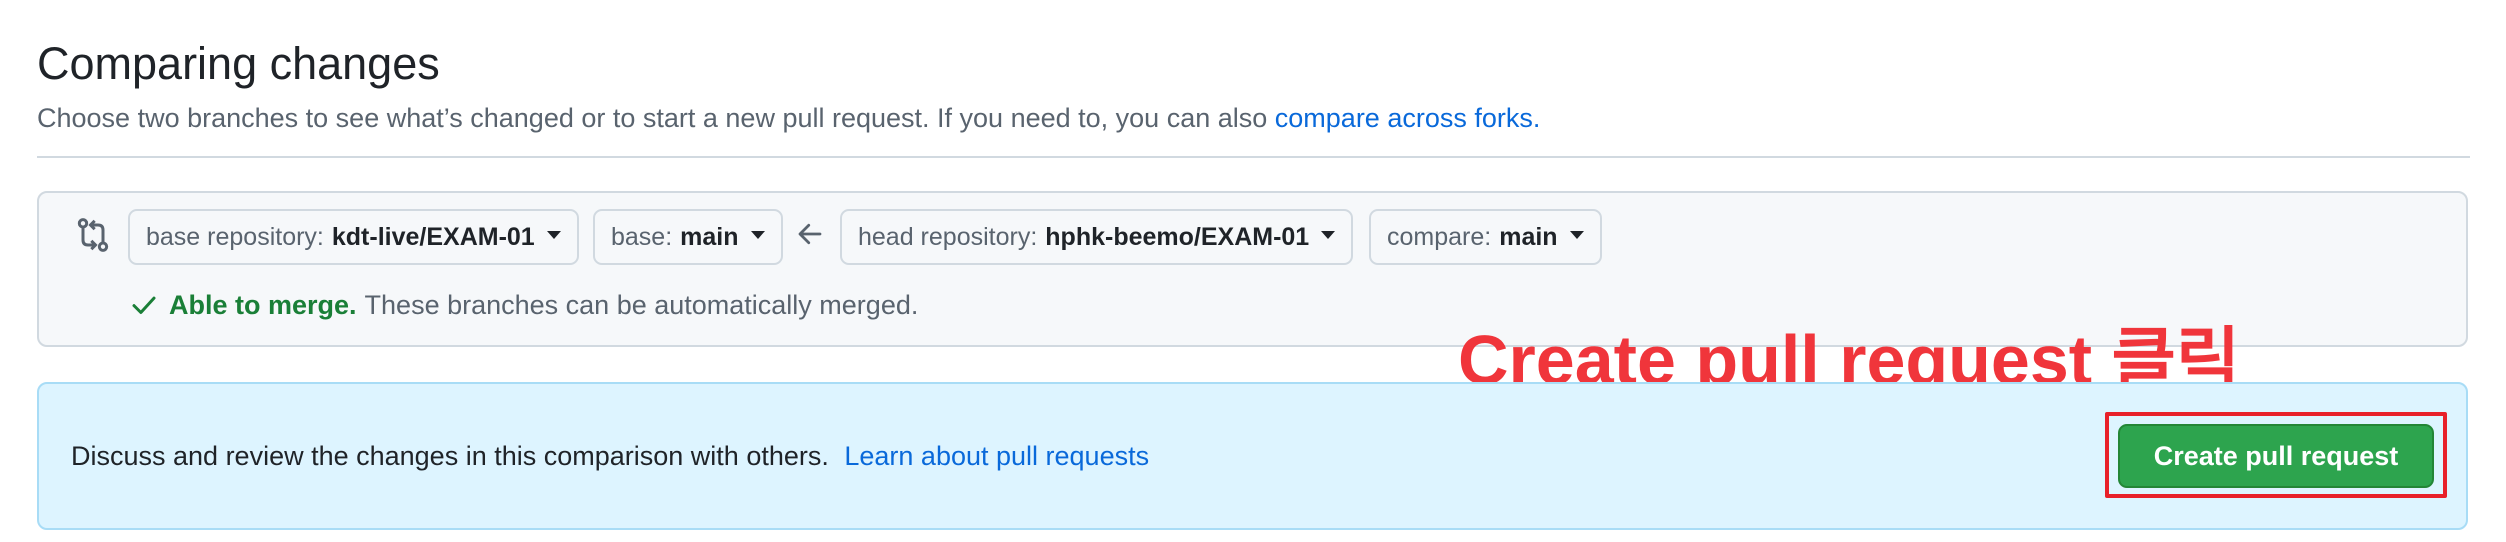 The width and height of the screenshot is (2506, 542). Describe the element at coordinates (93, 235) in the screenshot. I see `git-compare-icon` at that location.